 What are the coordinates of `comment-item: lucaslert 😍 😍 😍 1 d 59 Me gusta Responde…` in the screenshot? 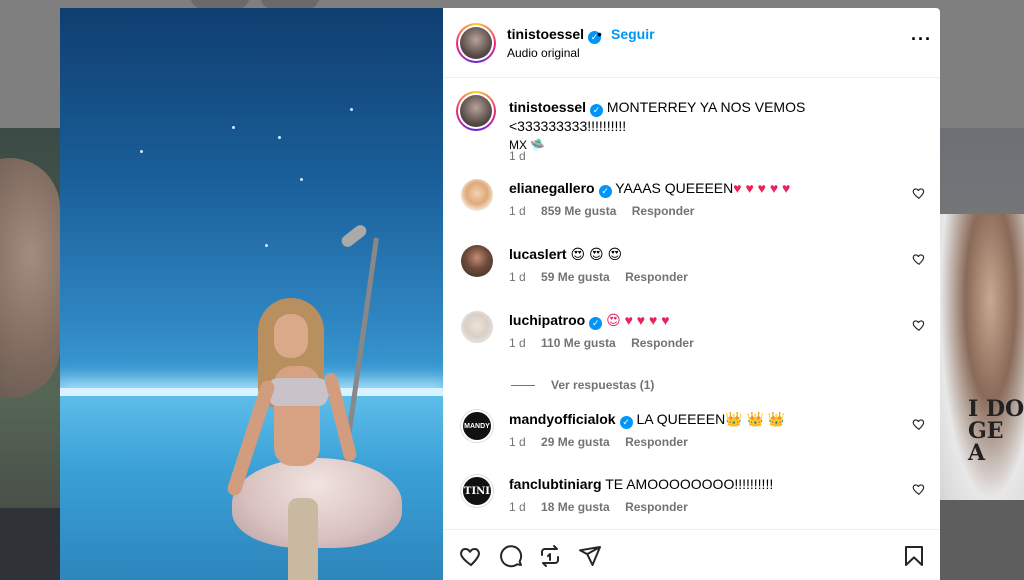 It's located at (691, 270).